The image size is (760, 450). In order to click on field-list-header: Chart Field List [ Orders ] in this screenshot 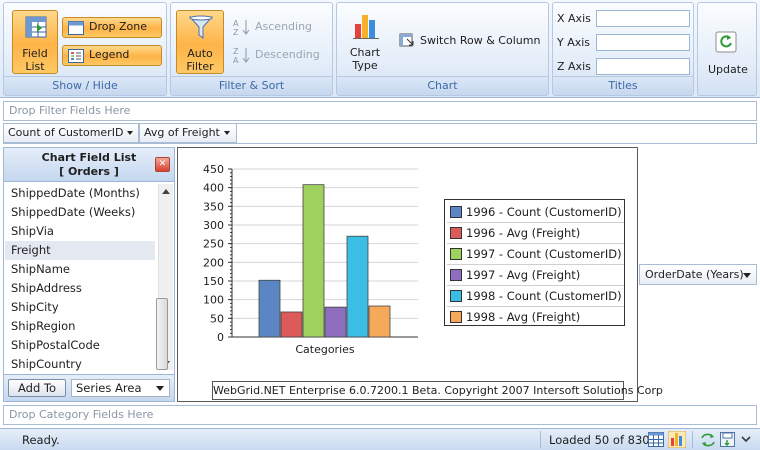, I will do `click(89, 165)`.